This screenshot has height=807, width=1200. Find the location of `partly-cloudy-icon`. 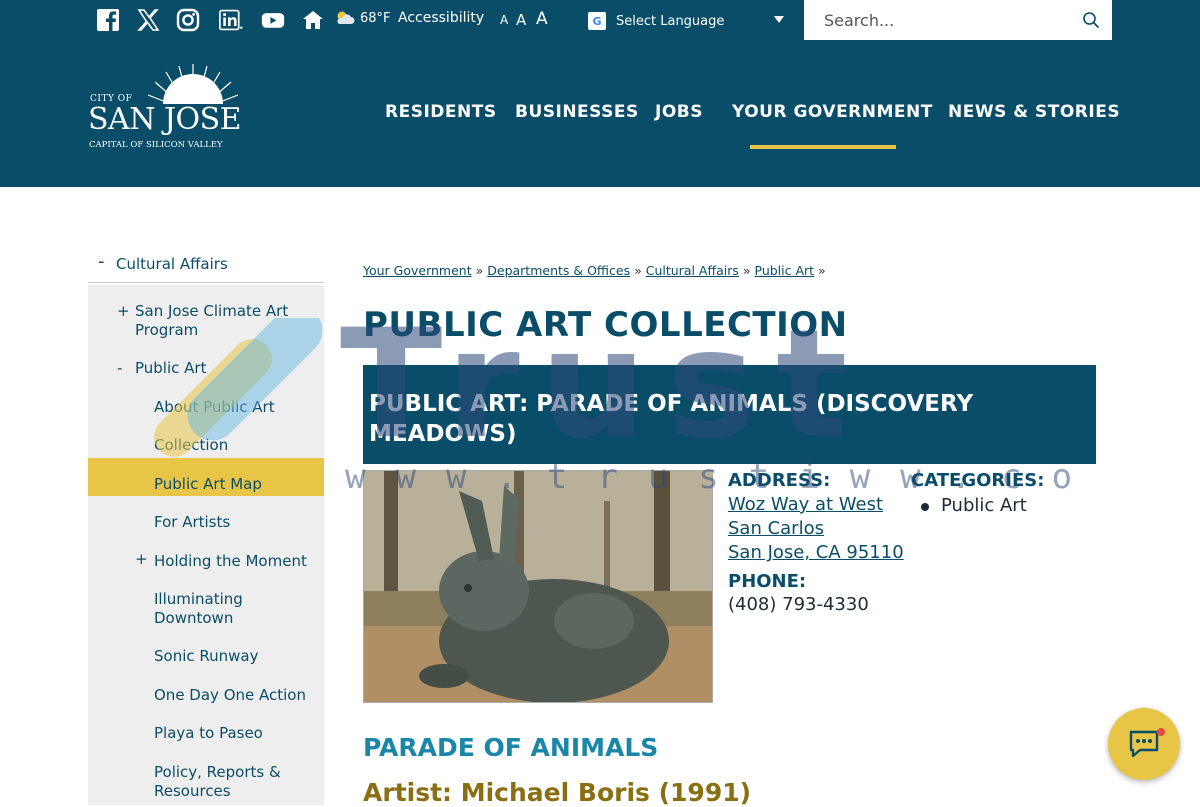

partly-cloudy-icon is located at coordinates (346, 17).